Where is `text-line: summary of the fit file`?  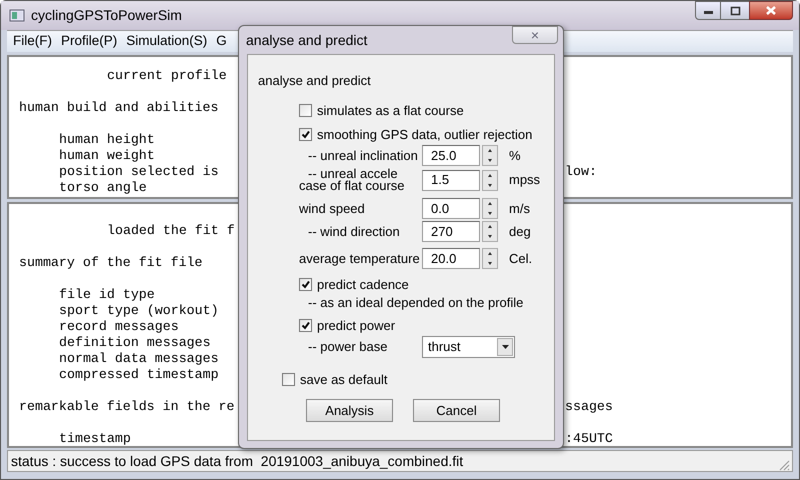 text-line: summary of the fit file is located at coordinates (111, 262).